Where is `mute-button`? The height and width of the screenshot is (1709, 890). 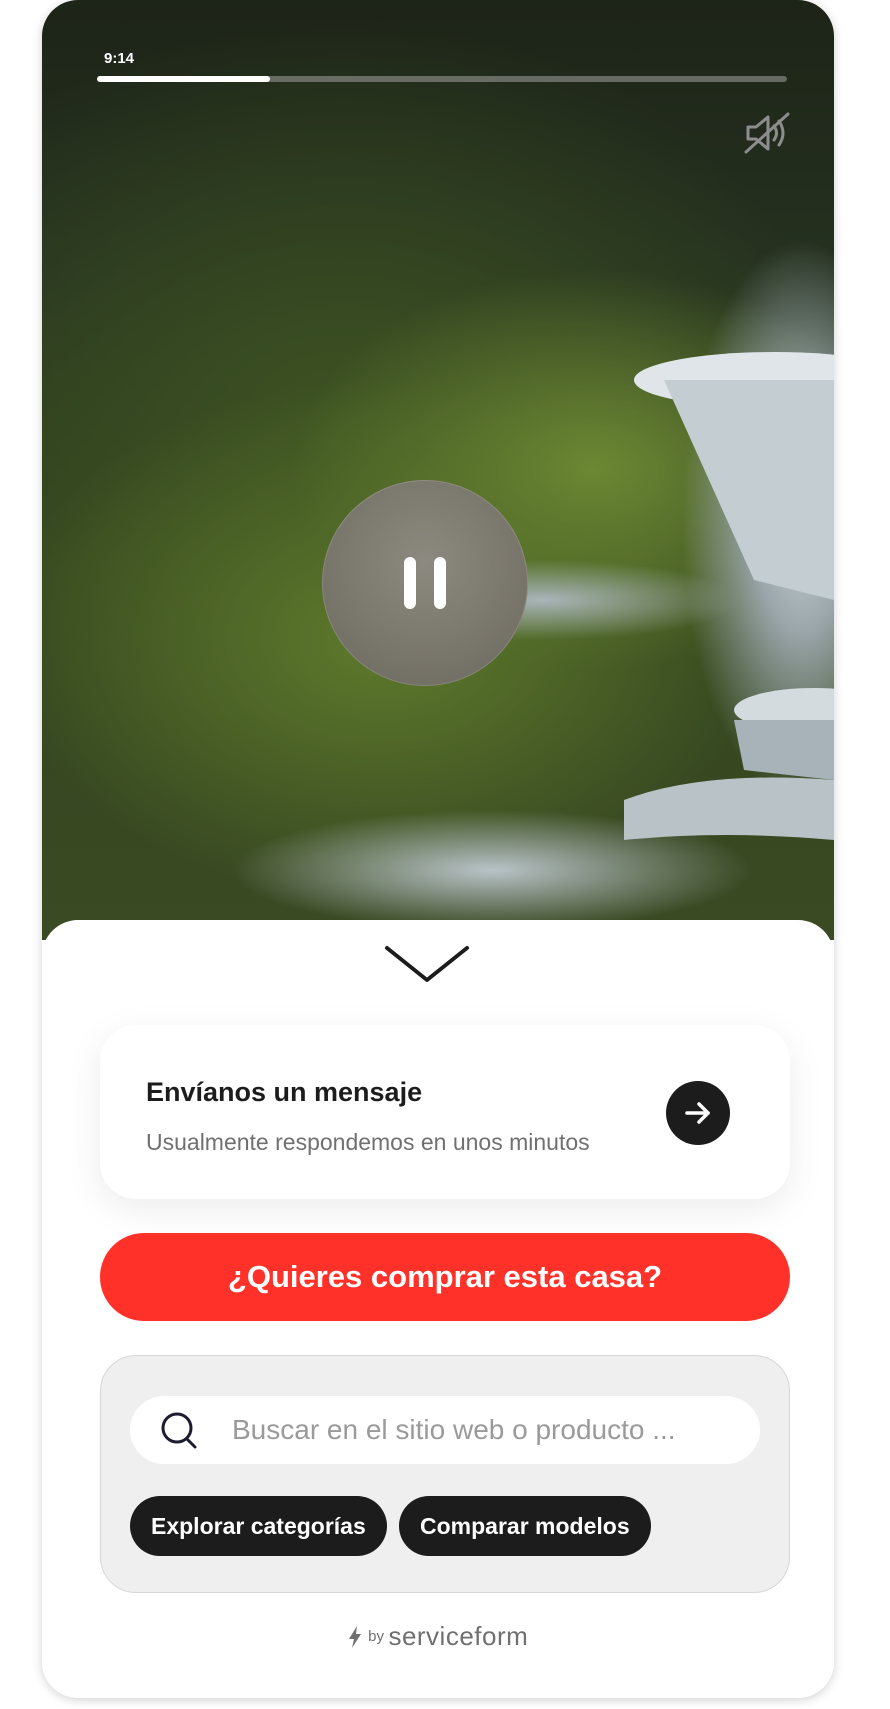
mute-button is located at coordinates (767, 133).